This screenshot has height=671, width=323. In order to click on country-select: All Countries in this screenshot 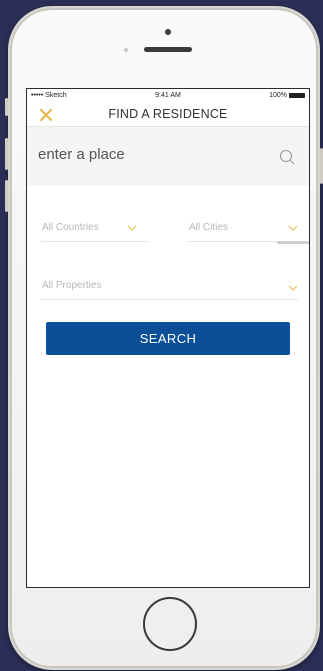, I will do `click(95, 229)`.